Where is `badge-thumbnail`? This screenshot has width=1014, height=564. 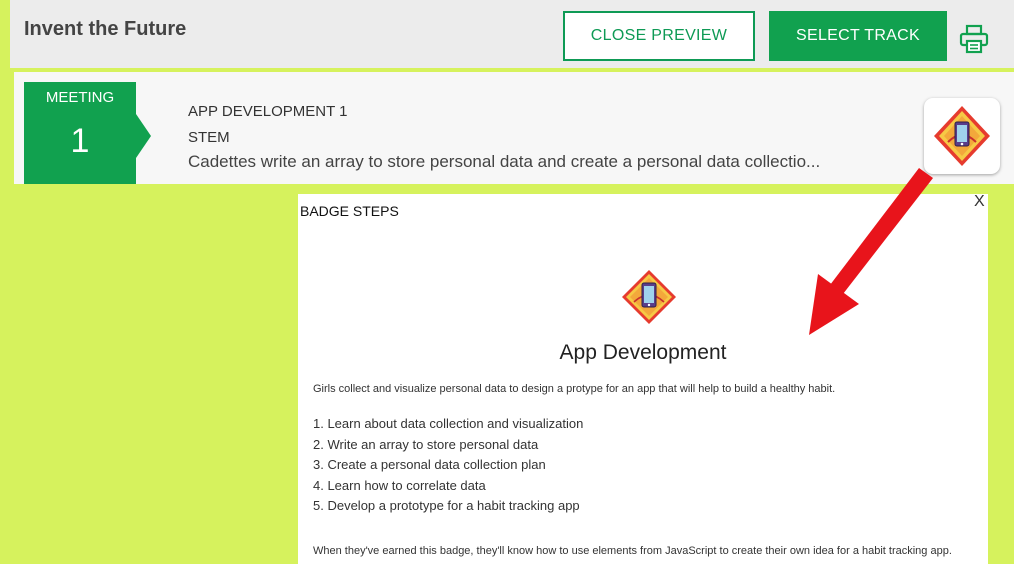
badge-thumbnail is located at coordinates (962, 136).